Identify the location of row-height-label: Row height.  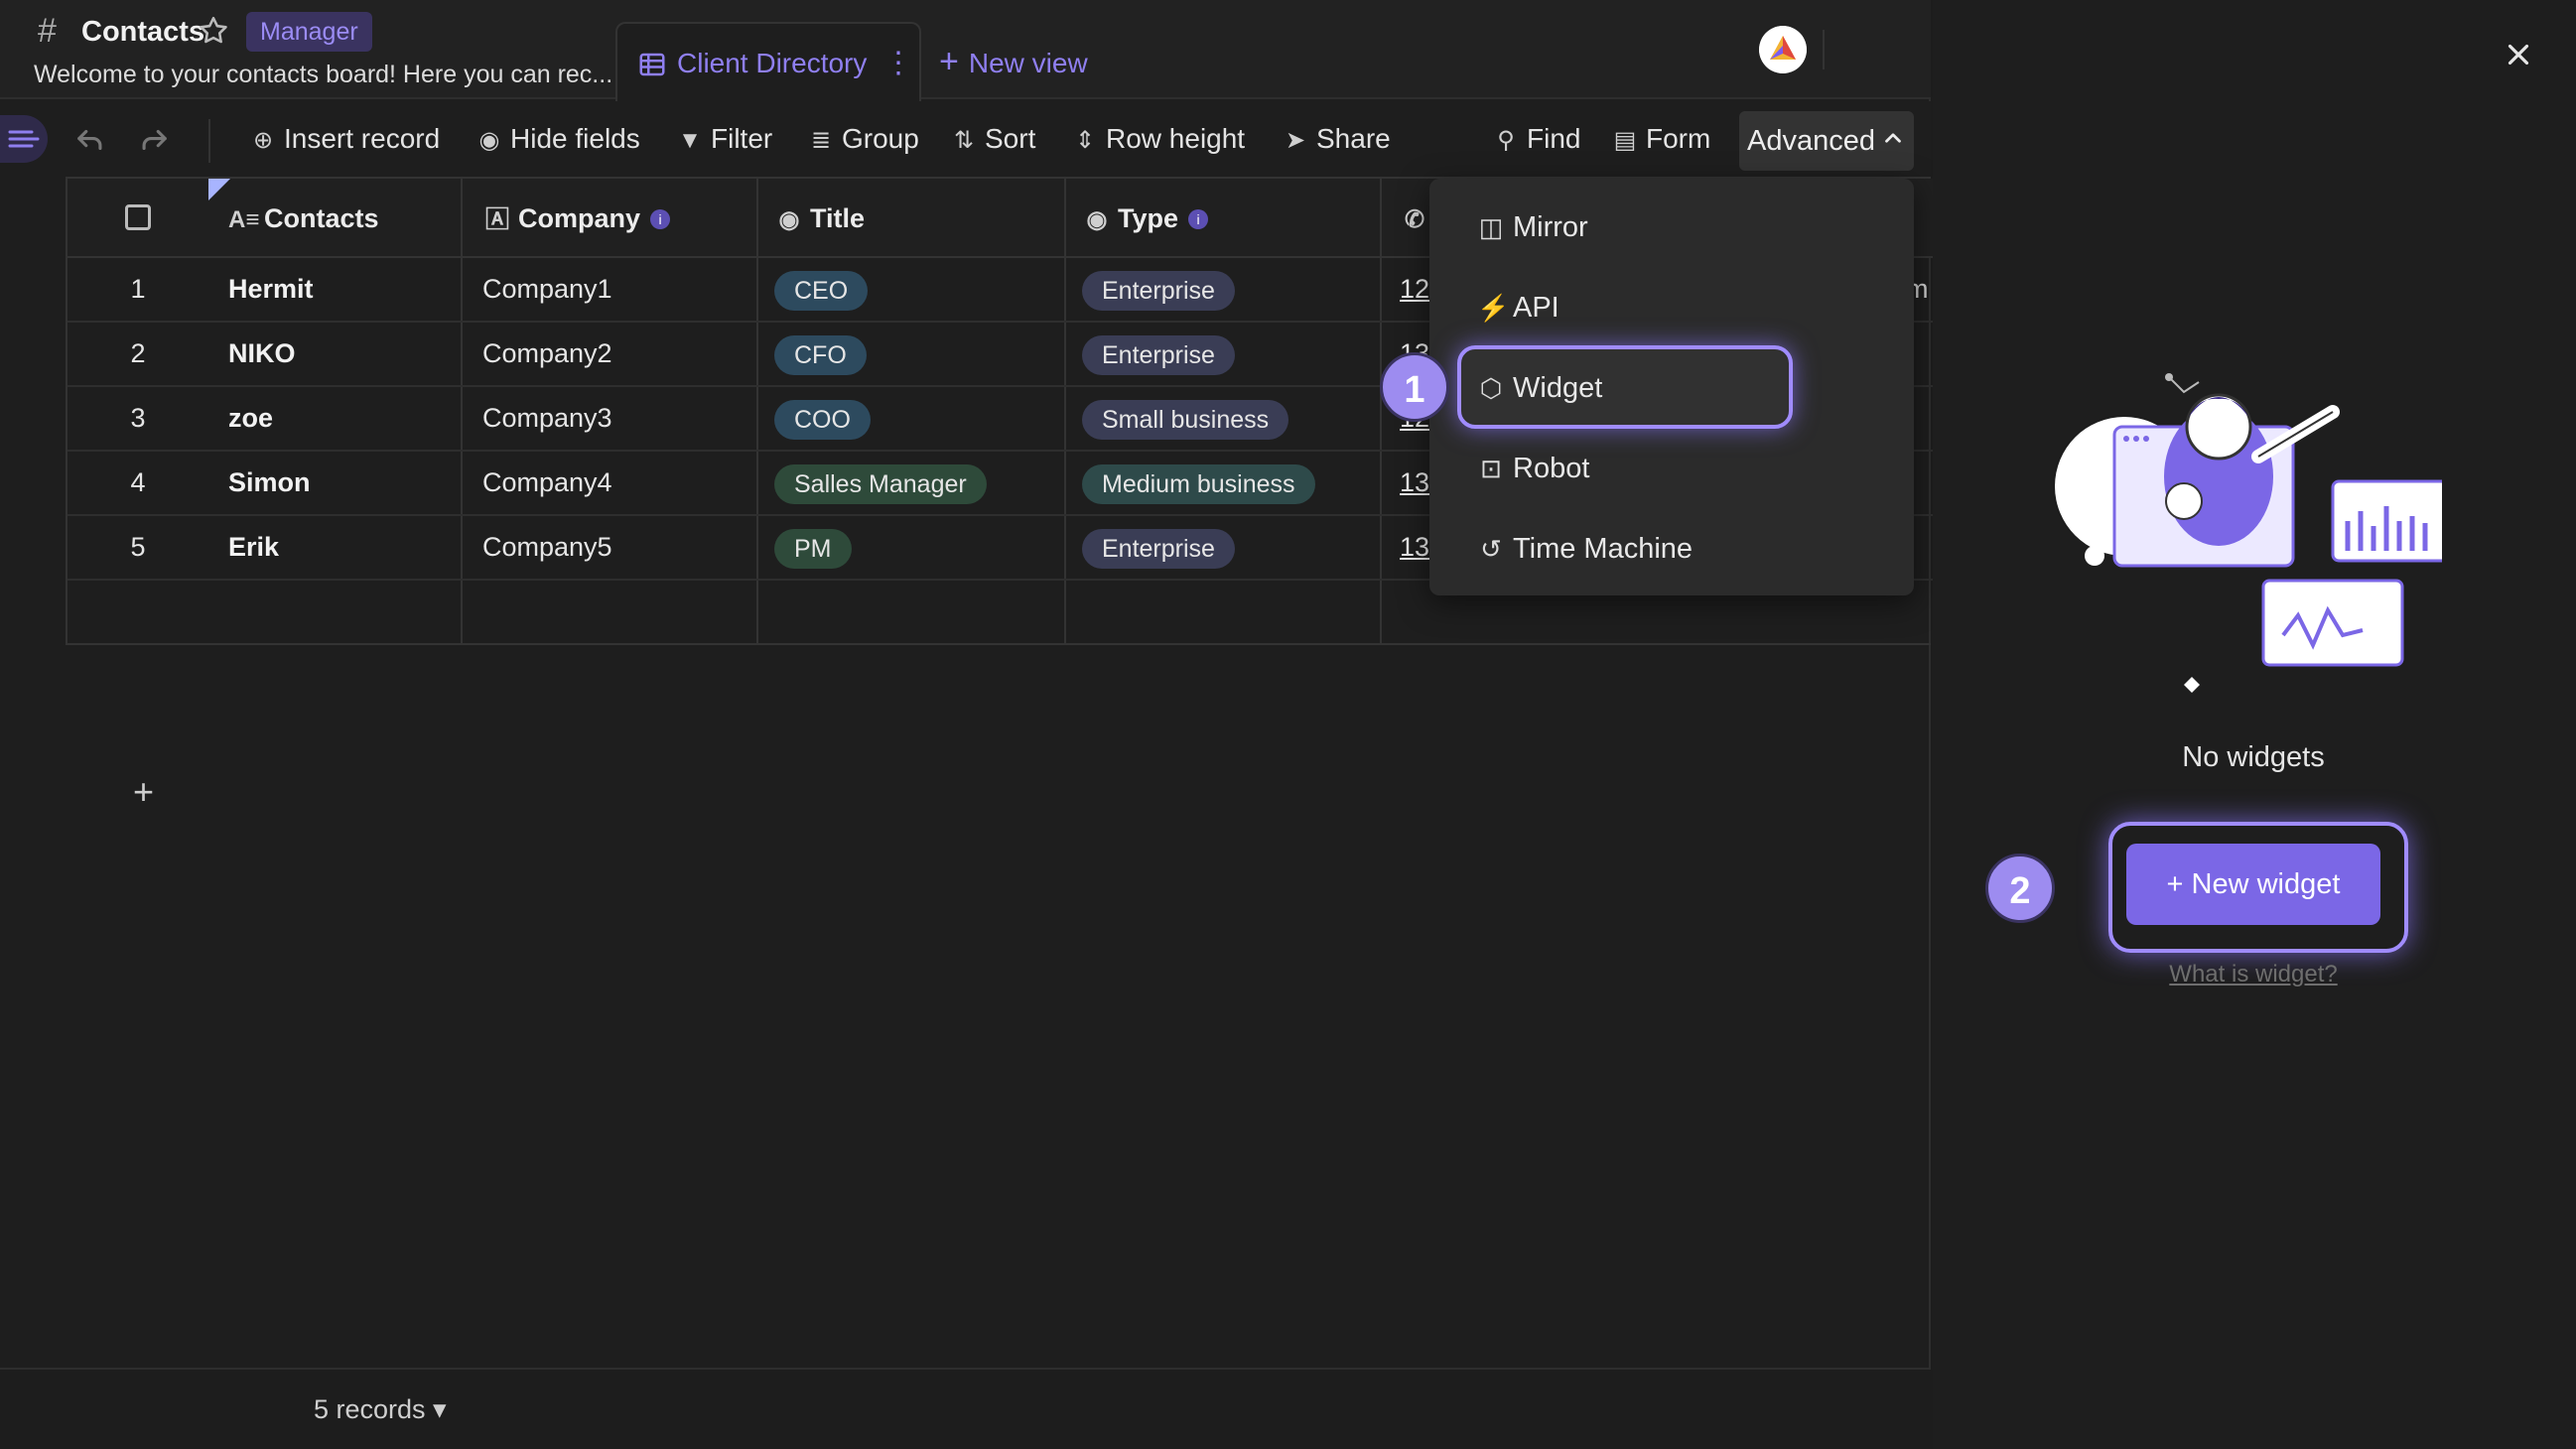
(1176, 138).